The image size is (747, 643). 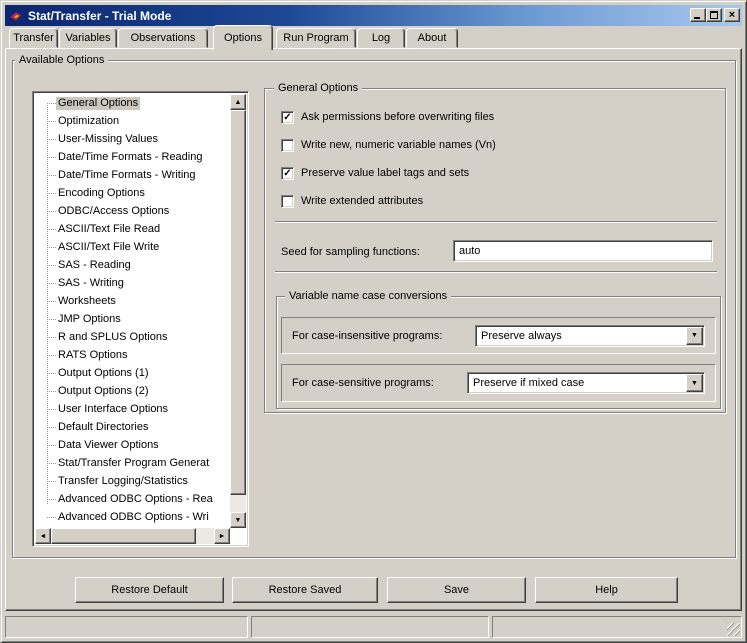 What do you see at coordinates (127, 174) in the screenshot?
I see `tree-item-label: Date/Time Formats - Writing` at bounding box center [127, 174].